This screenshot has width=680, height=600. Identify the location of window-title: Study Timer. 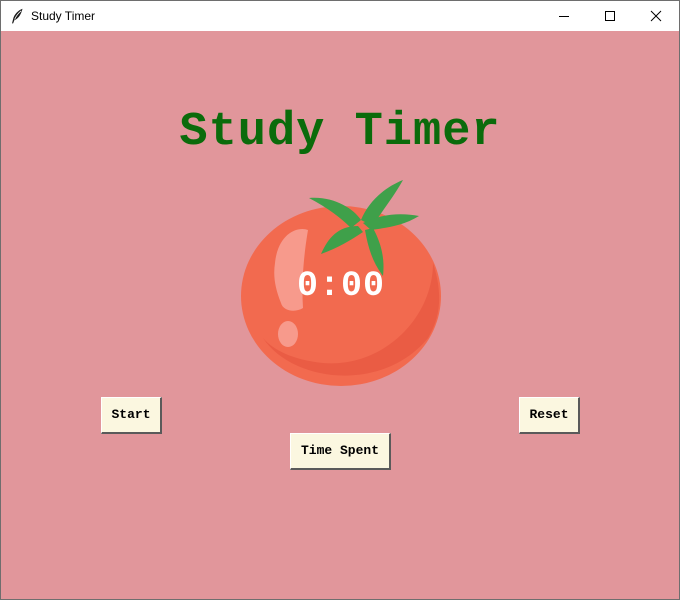
(63, 16).